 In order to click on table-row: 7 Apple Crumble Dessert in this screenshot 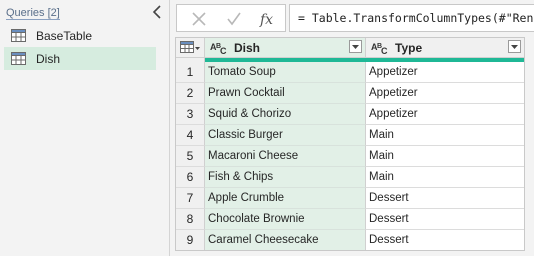, I will do `click(350, 198)`.